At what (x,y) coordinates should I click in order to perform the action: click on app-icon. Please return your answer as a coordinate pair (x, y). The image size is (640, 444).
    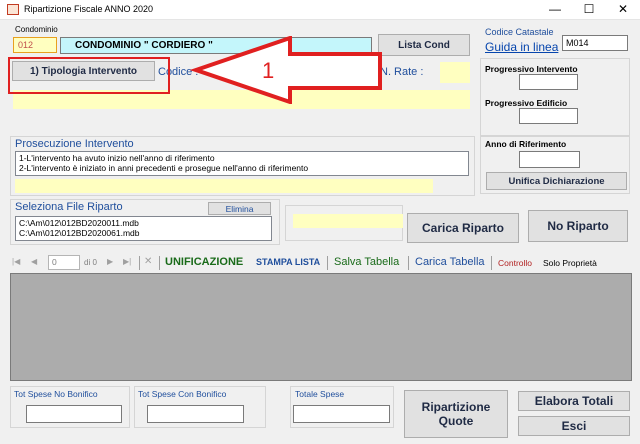
    Looking at the image, I should click on (13, 9).